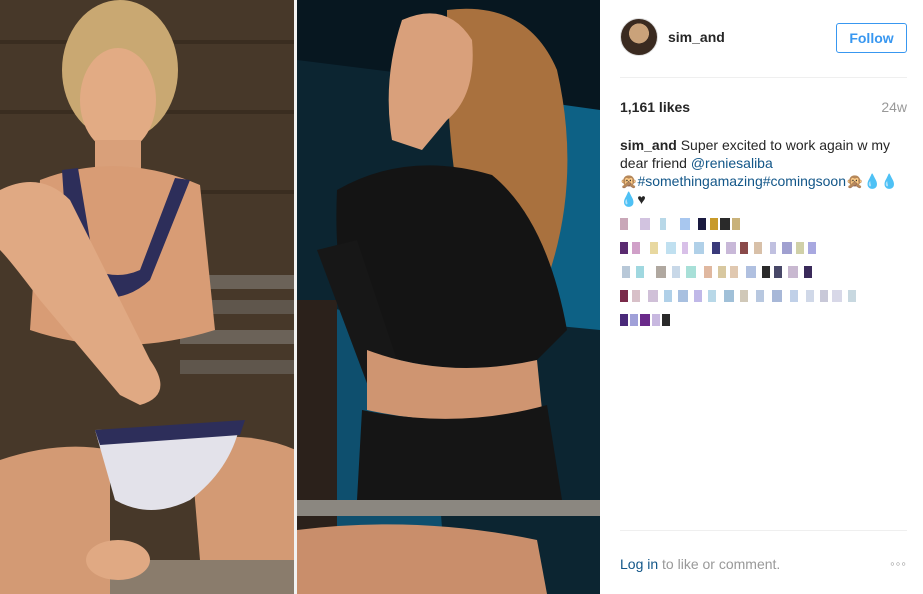  I want to click on caption-hashtags: #somethingamazing#comingsoon, so click(741, 181).